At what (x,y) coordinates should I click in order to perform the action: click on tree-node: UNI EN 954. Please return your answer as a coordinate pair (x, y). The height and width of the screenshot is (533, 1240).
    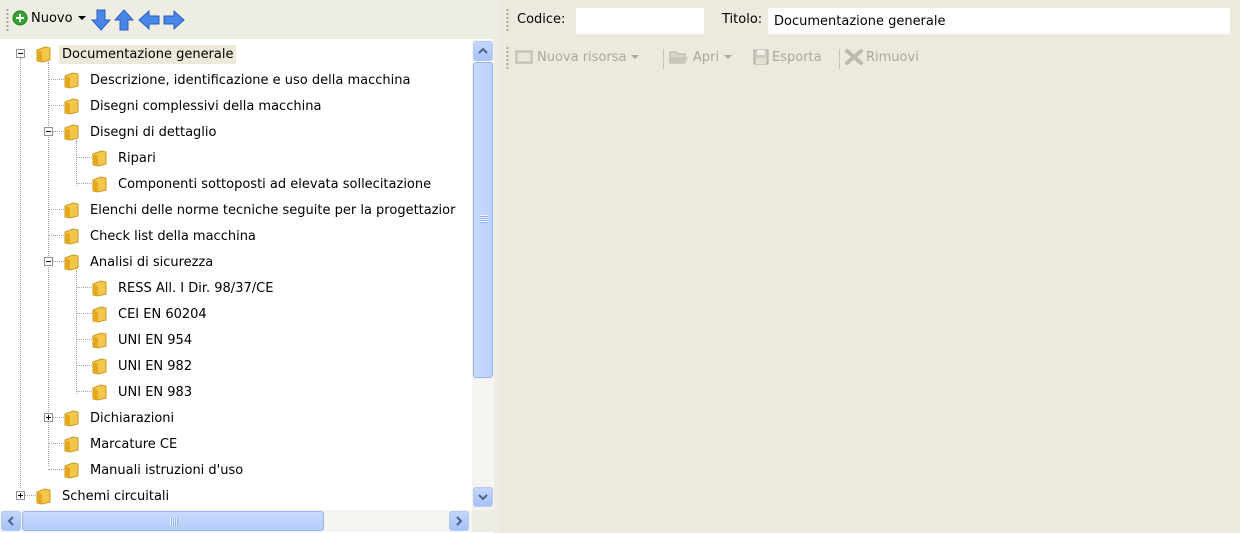
    Looking at the image, I should click on (143, 340).